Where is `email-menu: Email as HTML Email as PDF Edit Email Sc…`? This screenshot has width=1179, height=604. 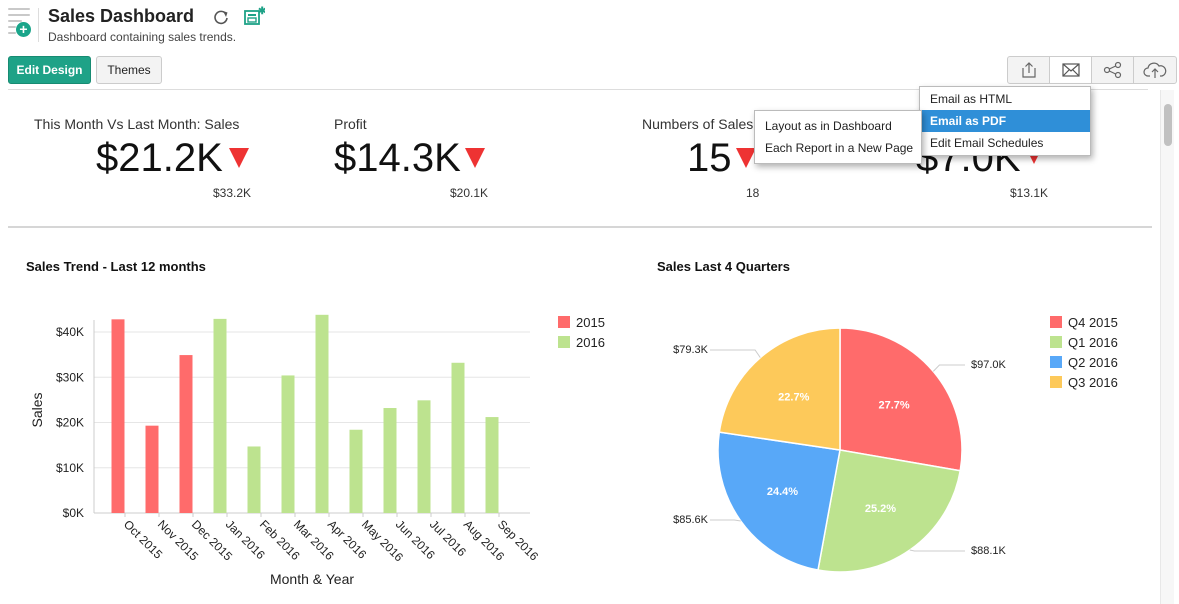
email-menu: Email as HTML Email as PDF Edit Email Sc… is located at coordinates (1005, 121).